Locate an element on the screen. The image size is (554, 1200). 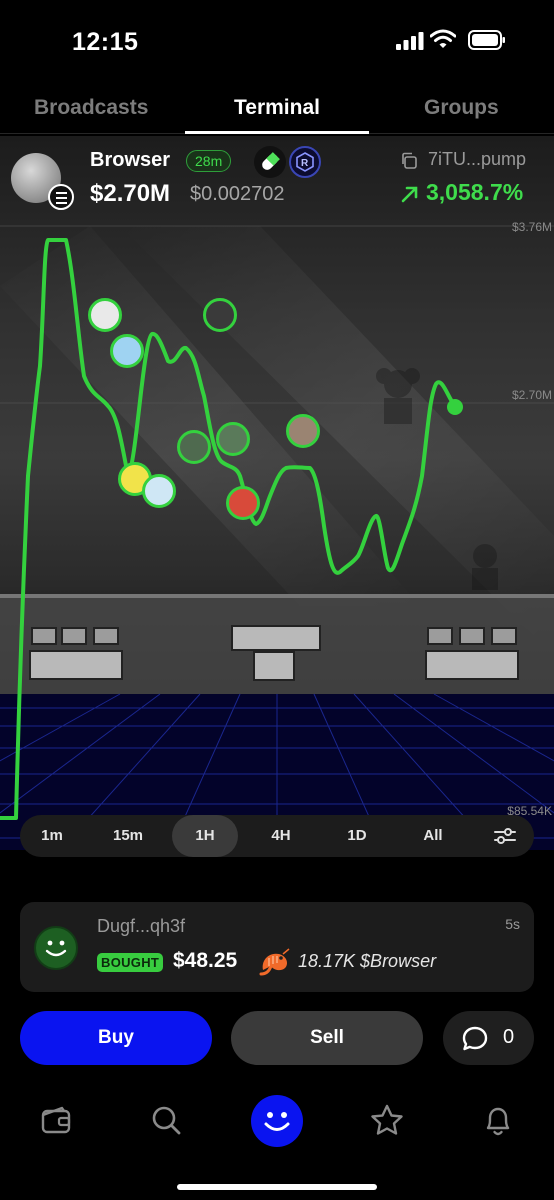
price-change: 3,058.7% is located at coordinates (475, 192).